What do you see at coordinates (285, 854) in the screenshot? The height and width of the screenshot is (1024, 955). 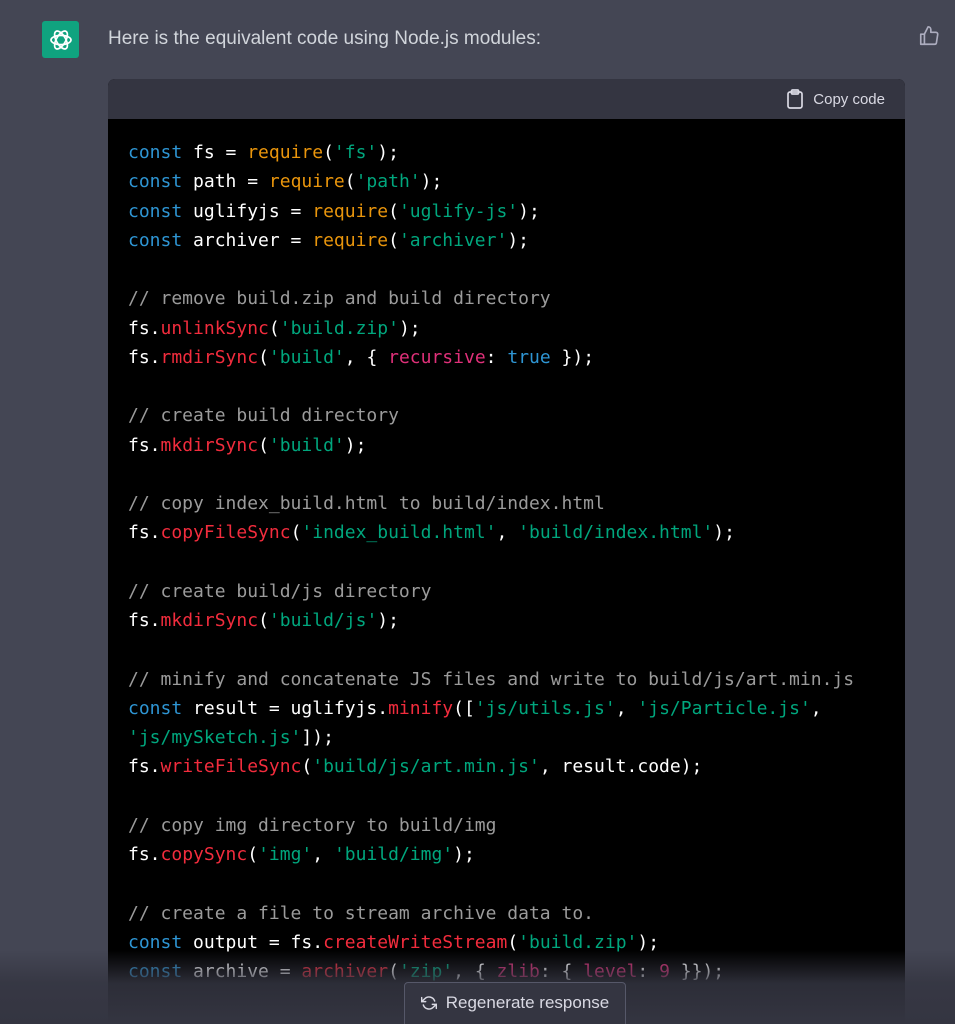 I see `code-token-string: 'img'` at bounding box center [285, 854].